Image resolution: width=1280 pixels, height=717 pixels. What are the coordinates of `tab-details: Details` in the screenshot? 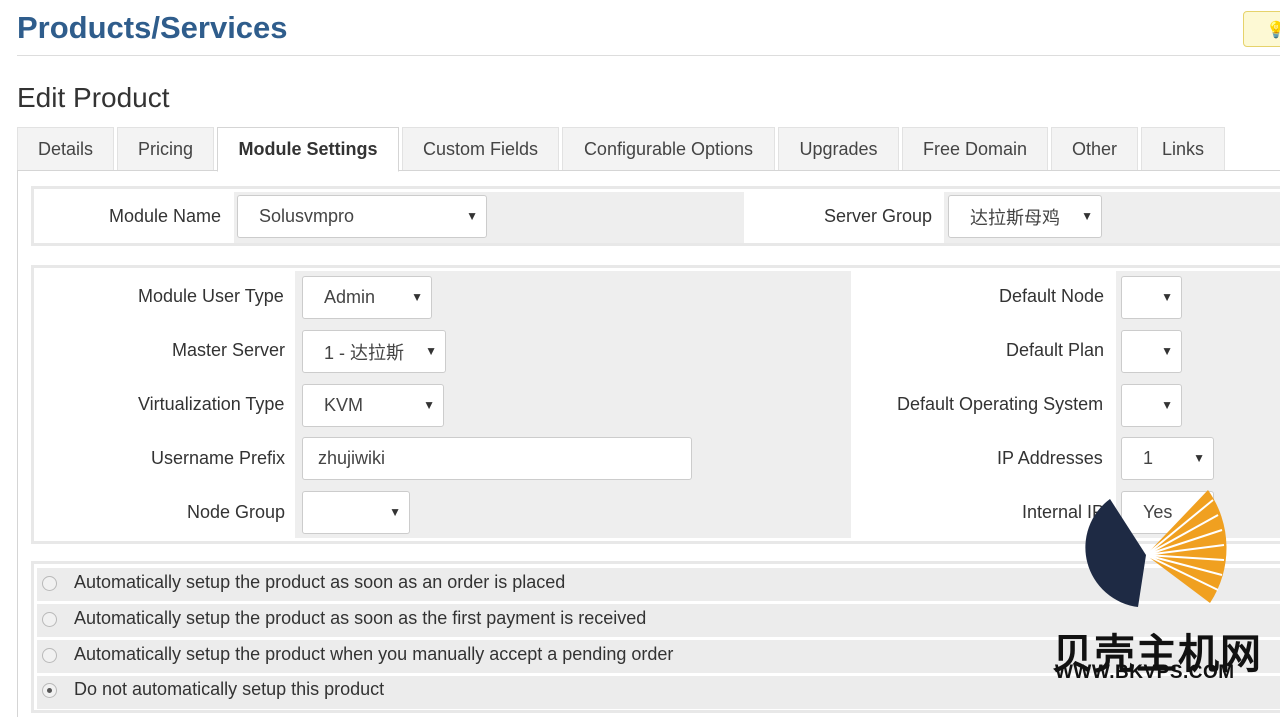 It's located at (65, 149).